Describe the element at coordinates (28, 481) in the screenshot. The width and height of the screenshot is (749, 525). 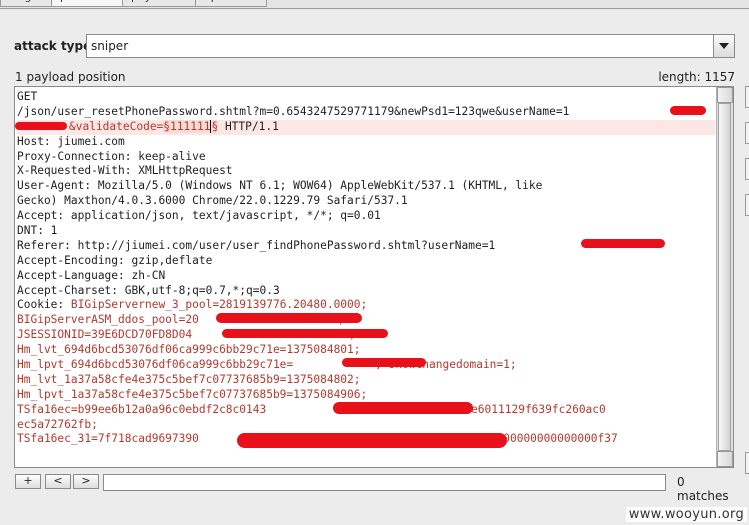
I see `add-search-button: +` at that location.